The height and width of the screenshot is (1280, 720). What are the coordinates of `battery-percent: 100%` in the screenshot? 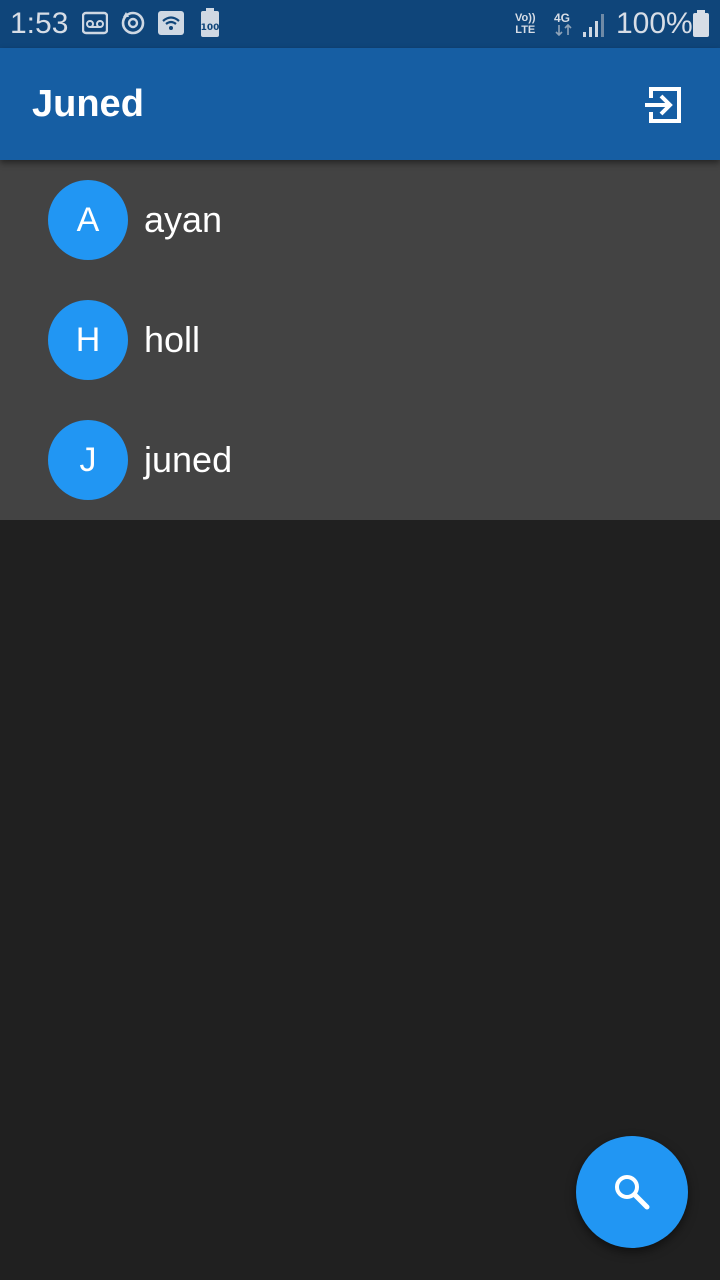 It's located at (654, 23).